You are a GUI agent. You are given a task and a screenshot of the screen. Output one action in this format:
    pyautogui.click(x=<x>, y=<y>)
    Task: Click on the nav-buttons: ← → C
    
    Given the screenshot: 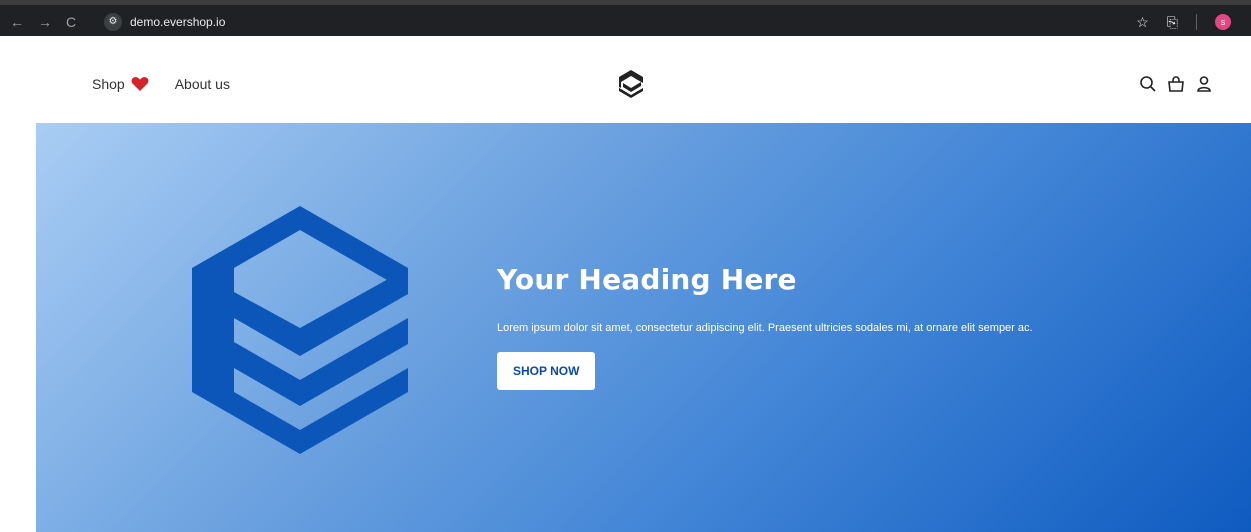 What is the action you would take?
    pyautogui.click(x=43, y=22)
    